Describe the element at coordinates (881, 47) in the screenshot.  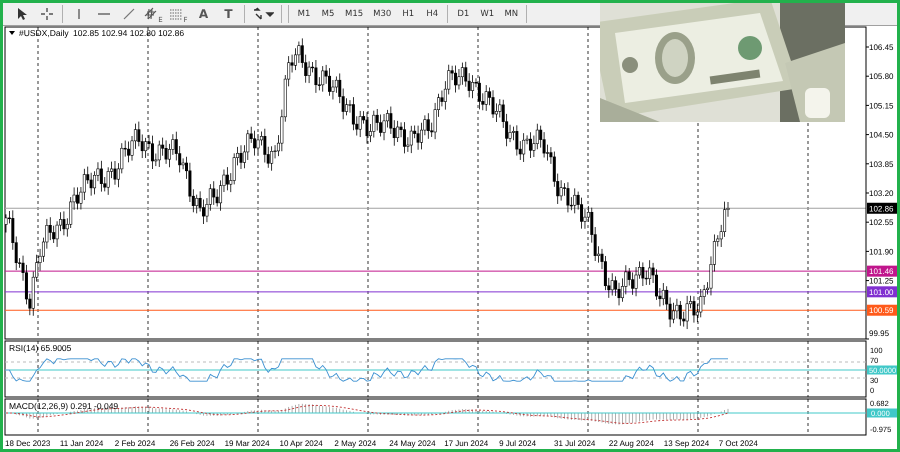
I see `price-axis-label: 106.45` at that location.